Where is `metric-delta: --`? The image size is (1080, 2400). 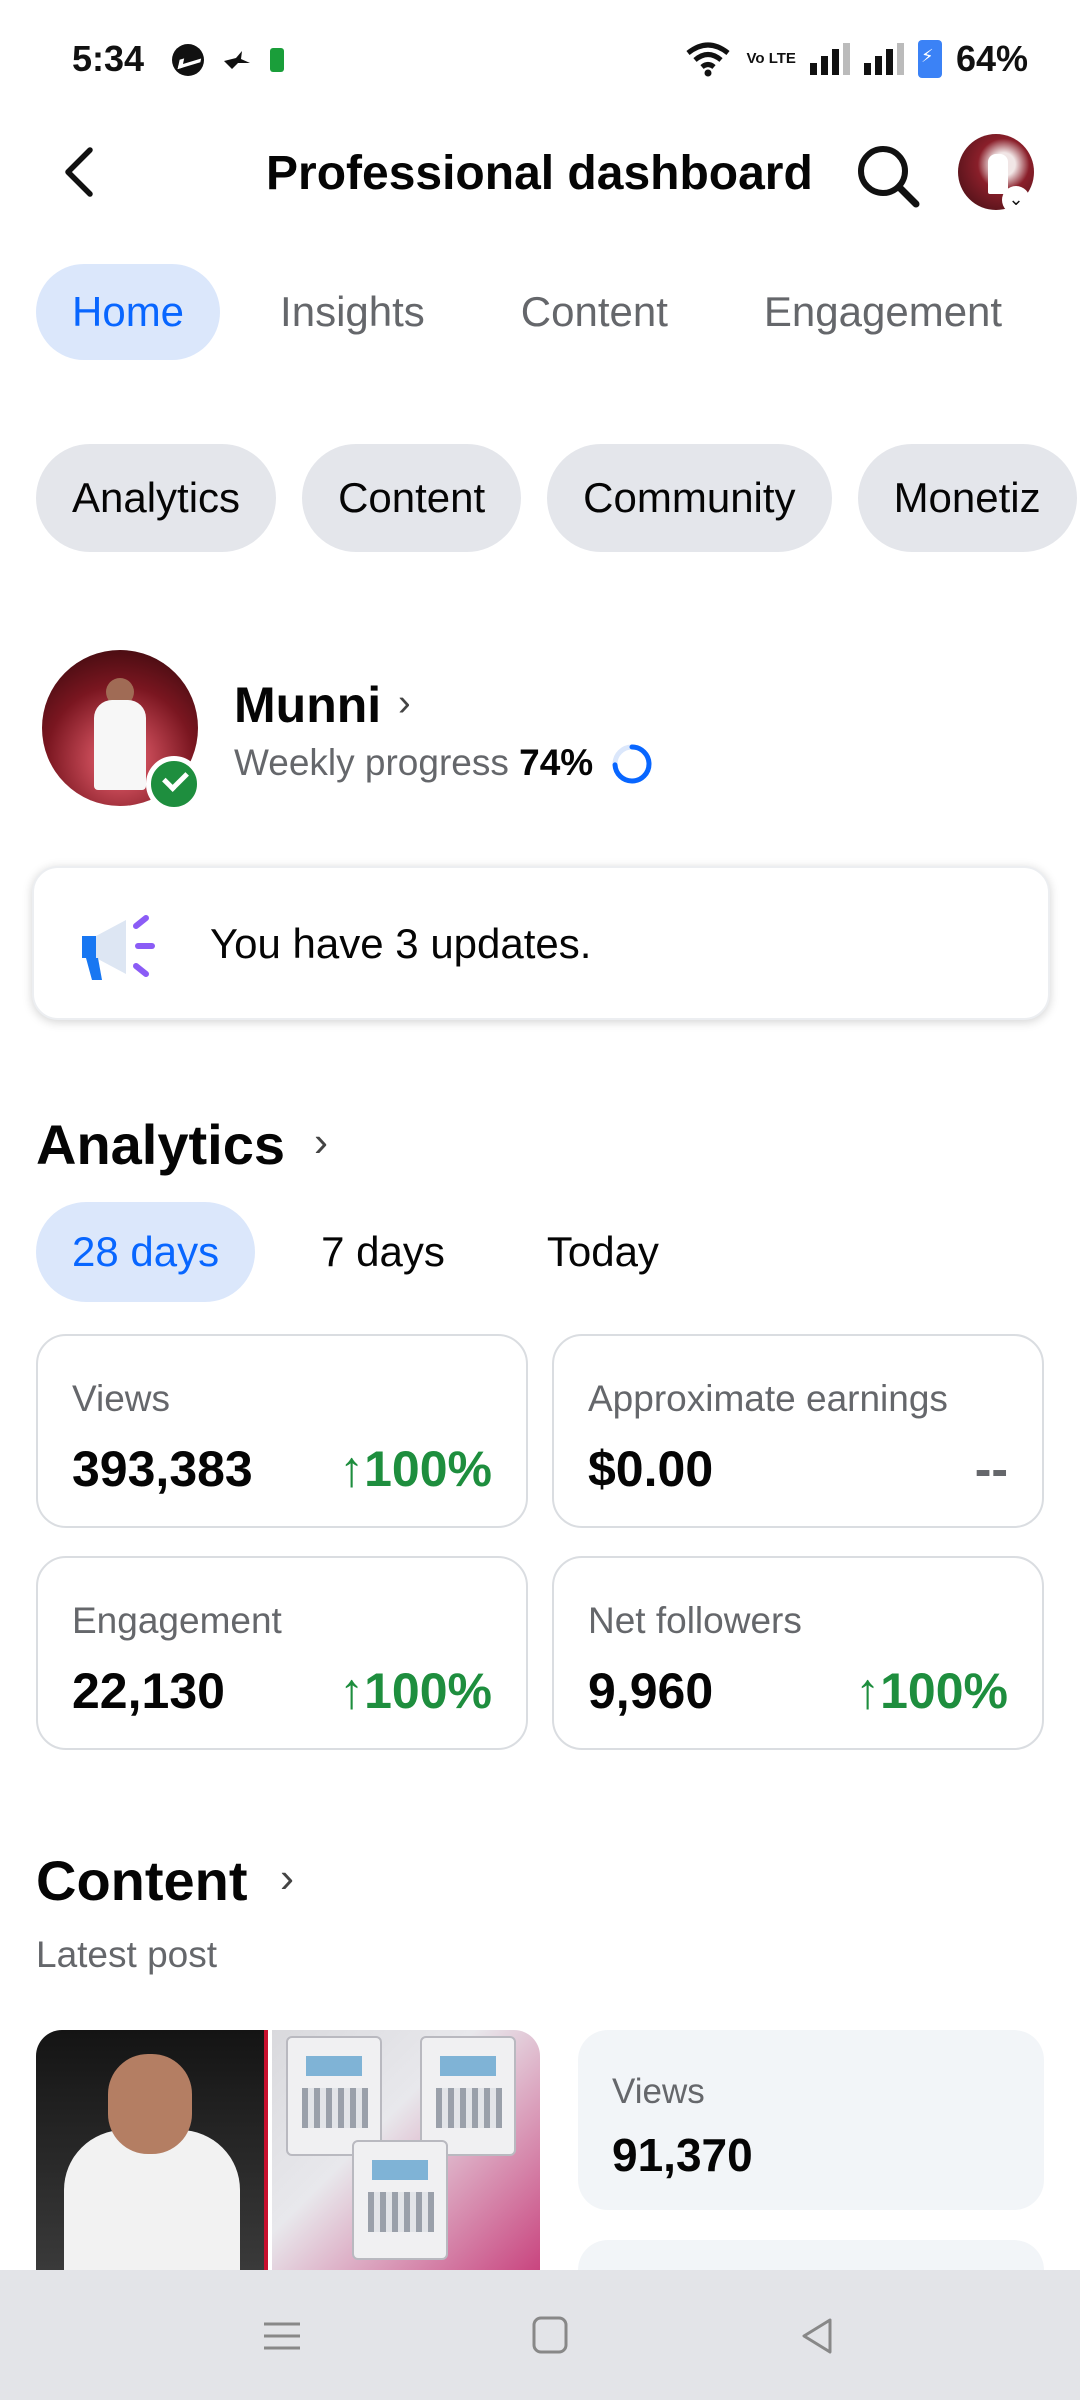
metric-delta: -- is located at coordinates (991, 1469).